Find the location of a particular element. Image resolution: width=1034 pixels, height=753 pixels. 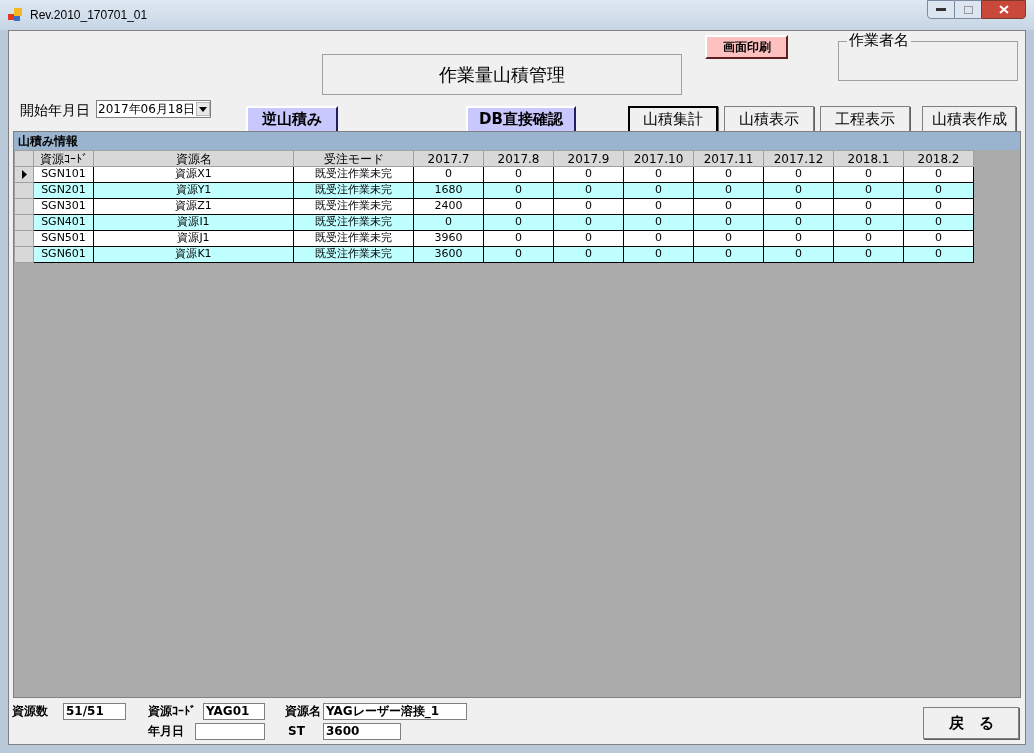

row-header is located at coordinates (24, 175).